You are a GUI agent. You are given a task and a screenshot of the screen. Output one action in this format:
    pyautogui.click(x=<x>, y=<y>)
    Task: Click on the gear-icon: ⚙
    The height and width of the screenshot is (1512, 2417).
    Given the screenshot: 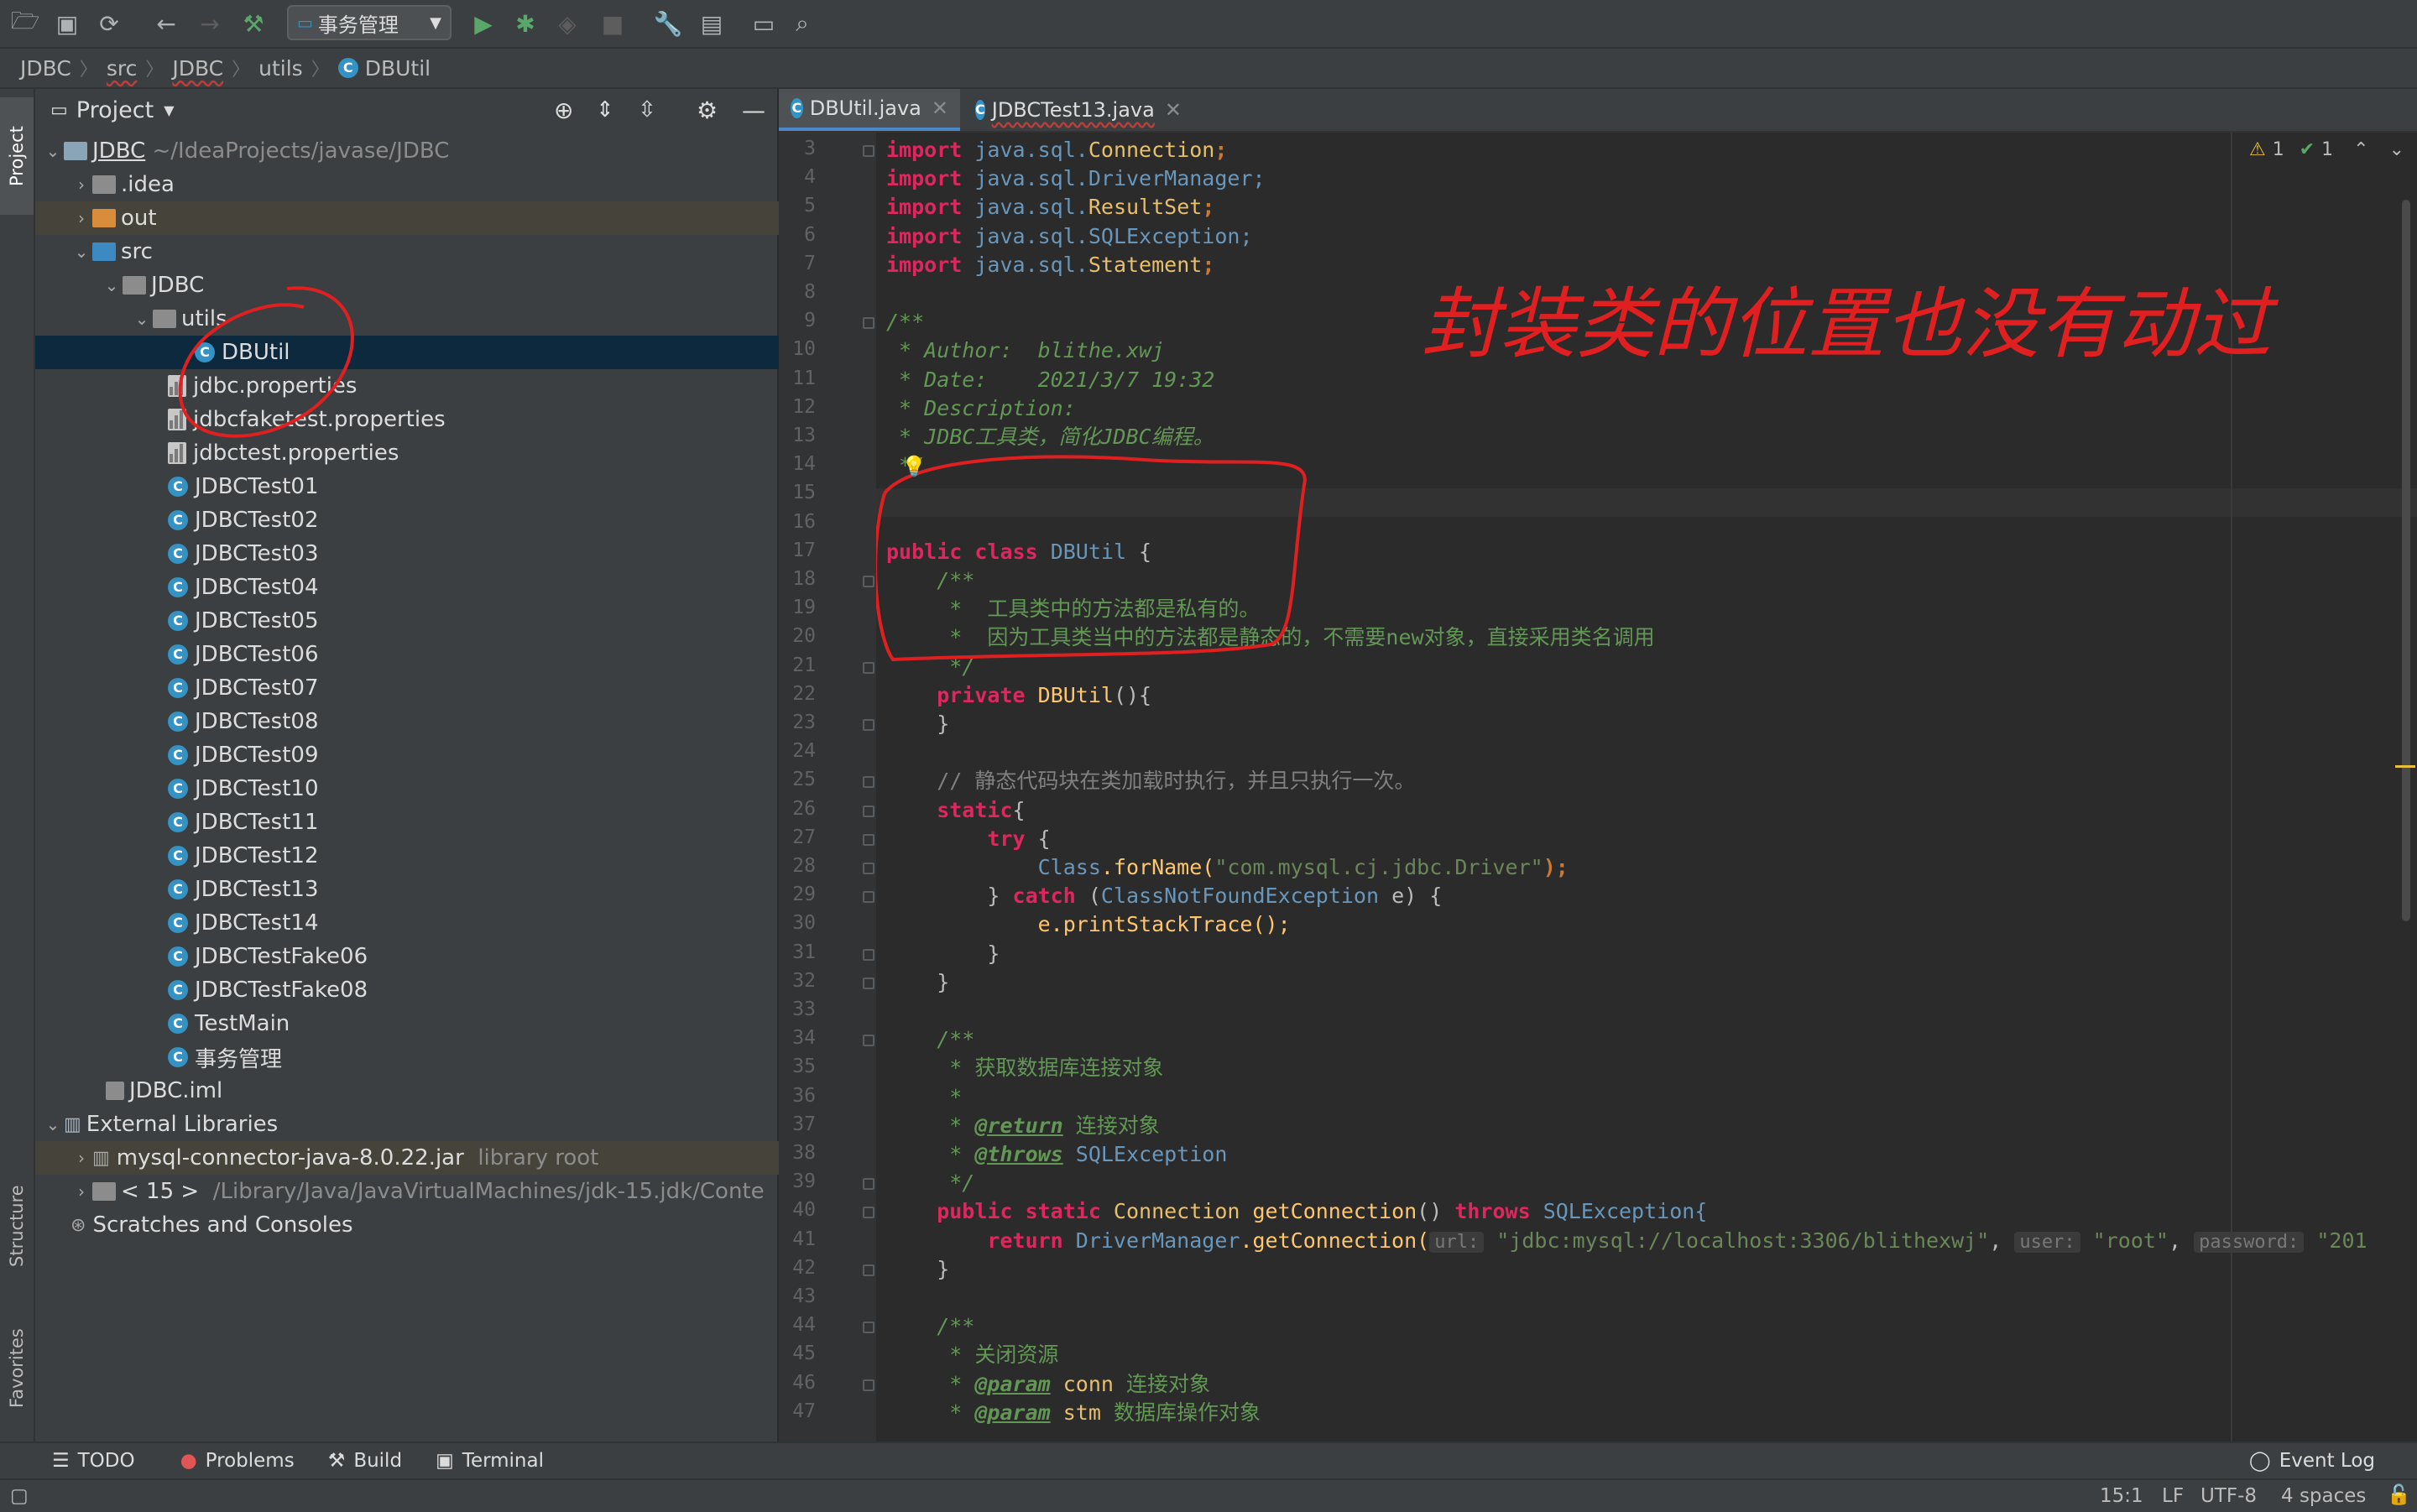 What is the action you would take?
    pyautogui.click(x=707, y=110)
    